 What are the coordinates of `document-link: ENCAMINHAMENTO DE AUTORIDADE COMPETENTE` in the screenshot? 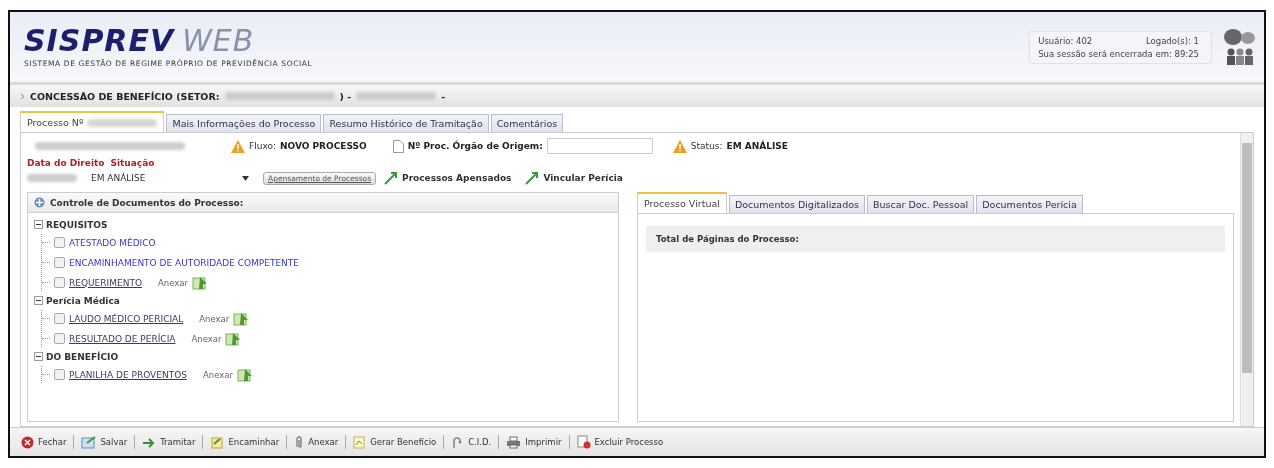 It's located at (184, 262).